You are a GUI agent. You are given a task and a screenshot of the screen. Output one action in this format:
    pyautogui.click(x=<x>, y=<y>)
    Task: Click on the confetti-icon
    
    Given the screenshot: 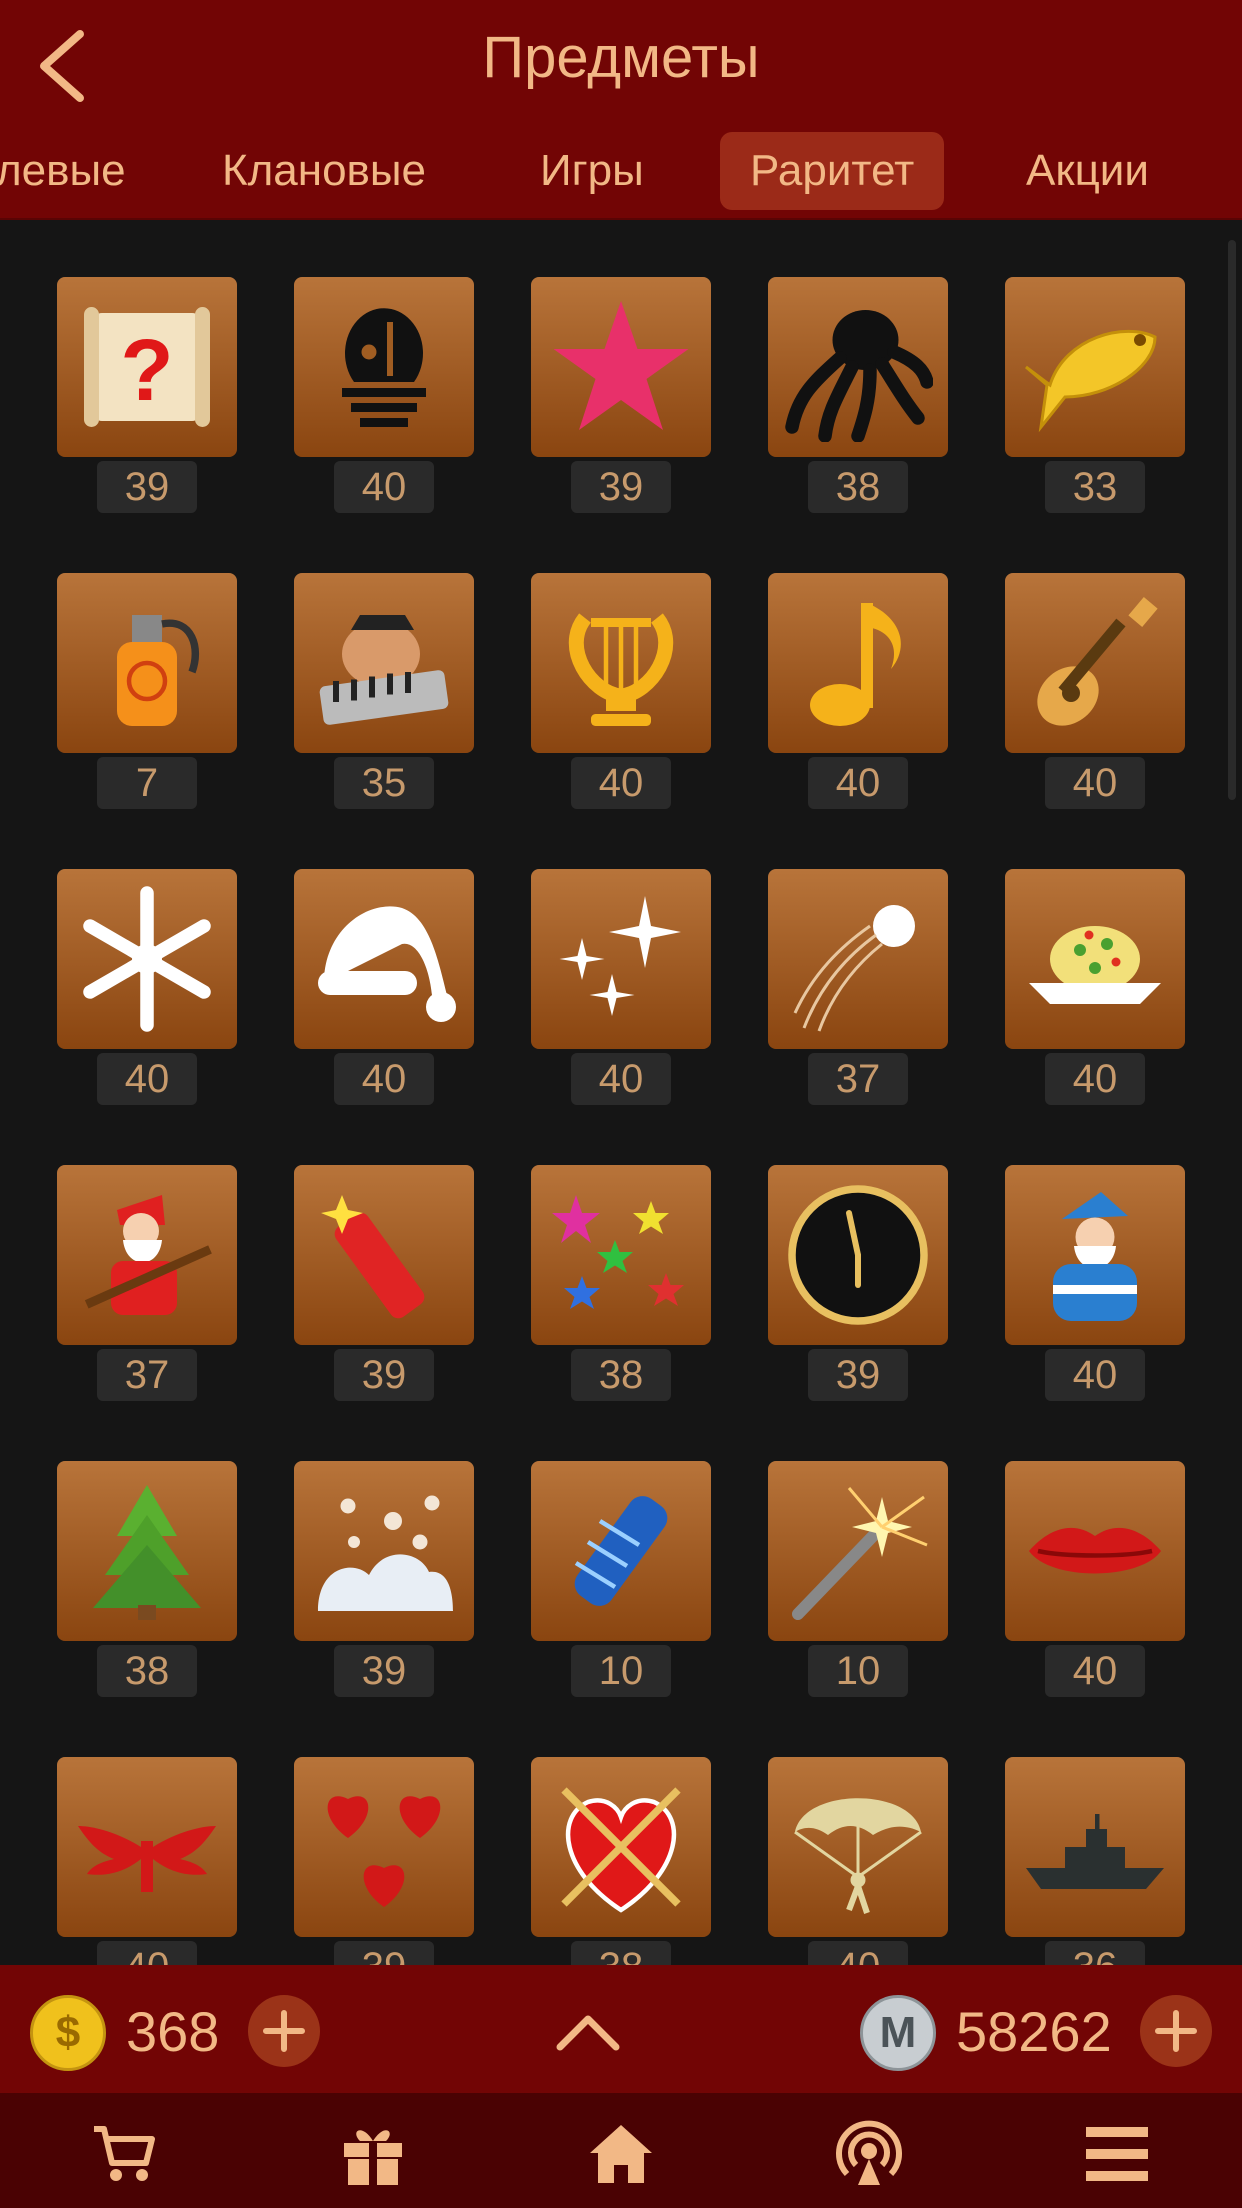 What is the action you would take?
    pyautogui.click(x=621, y=1255)
    